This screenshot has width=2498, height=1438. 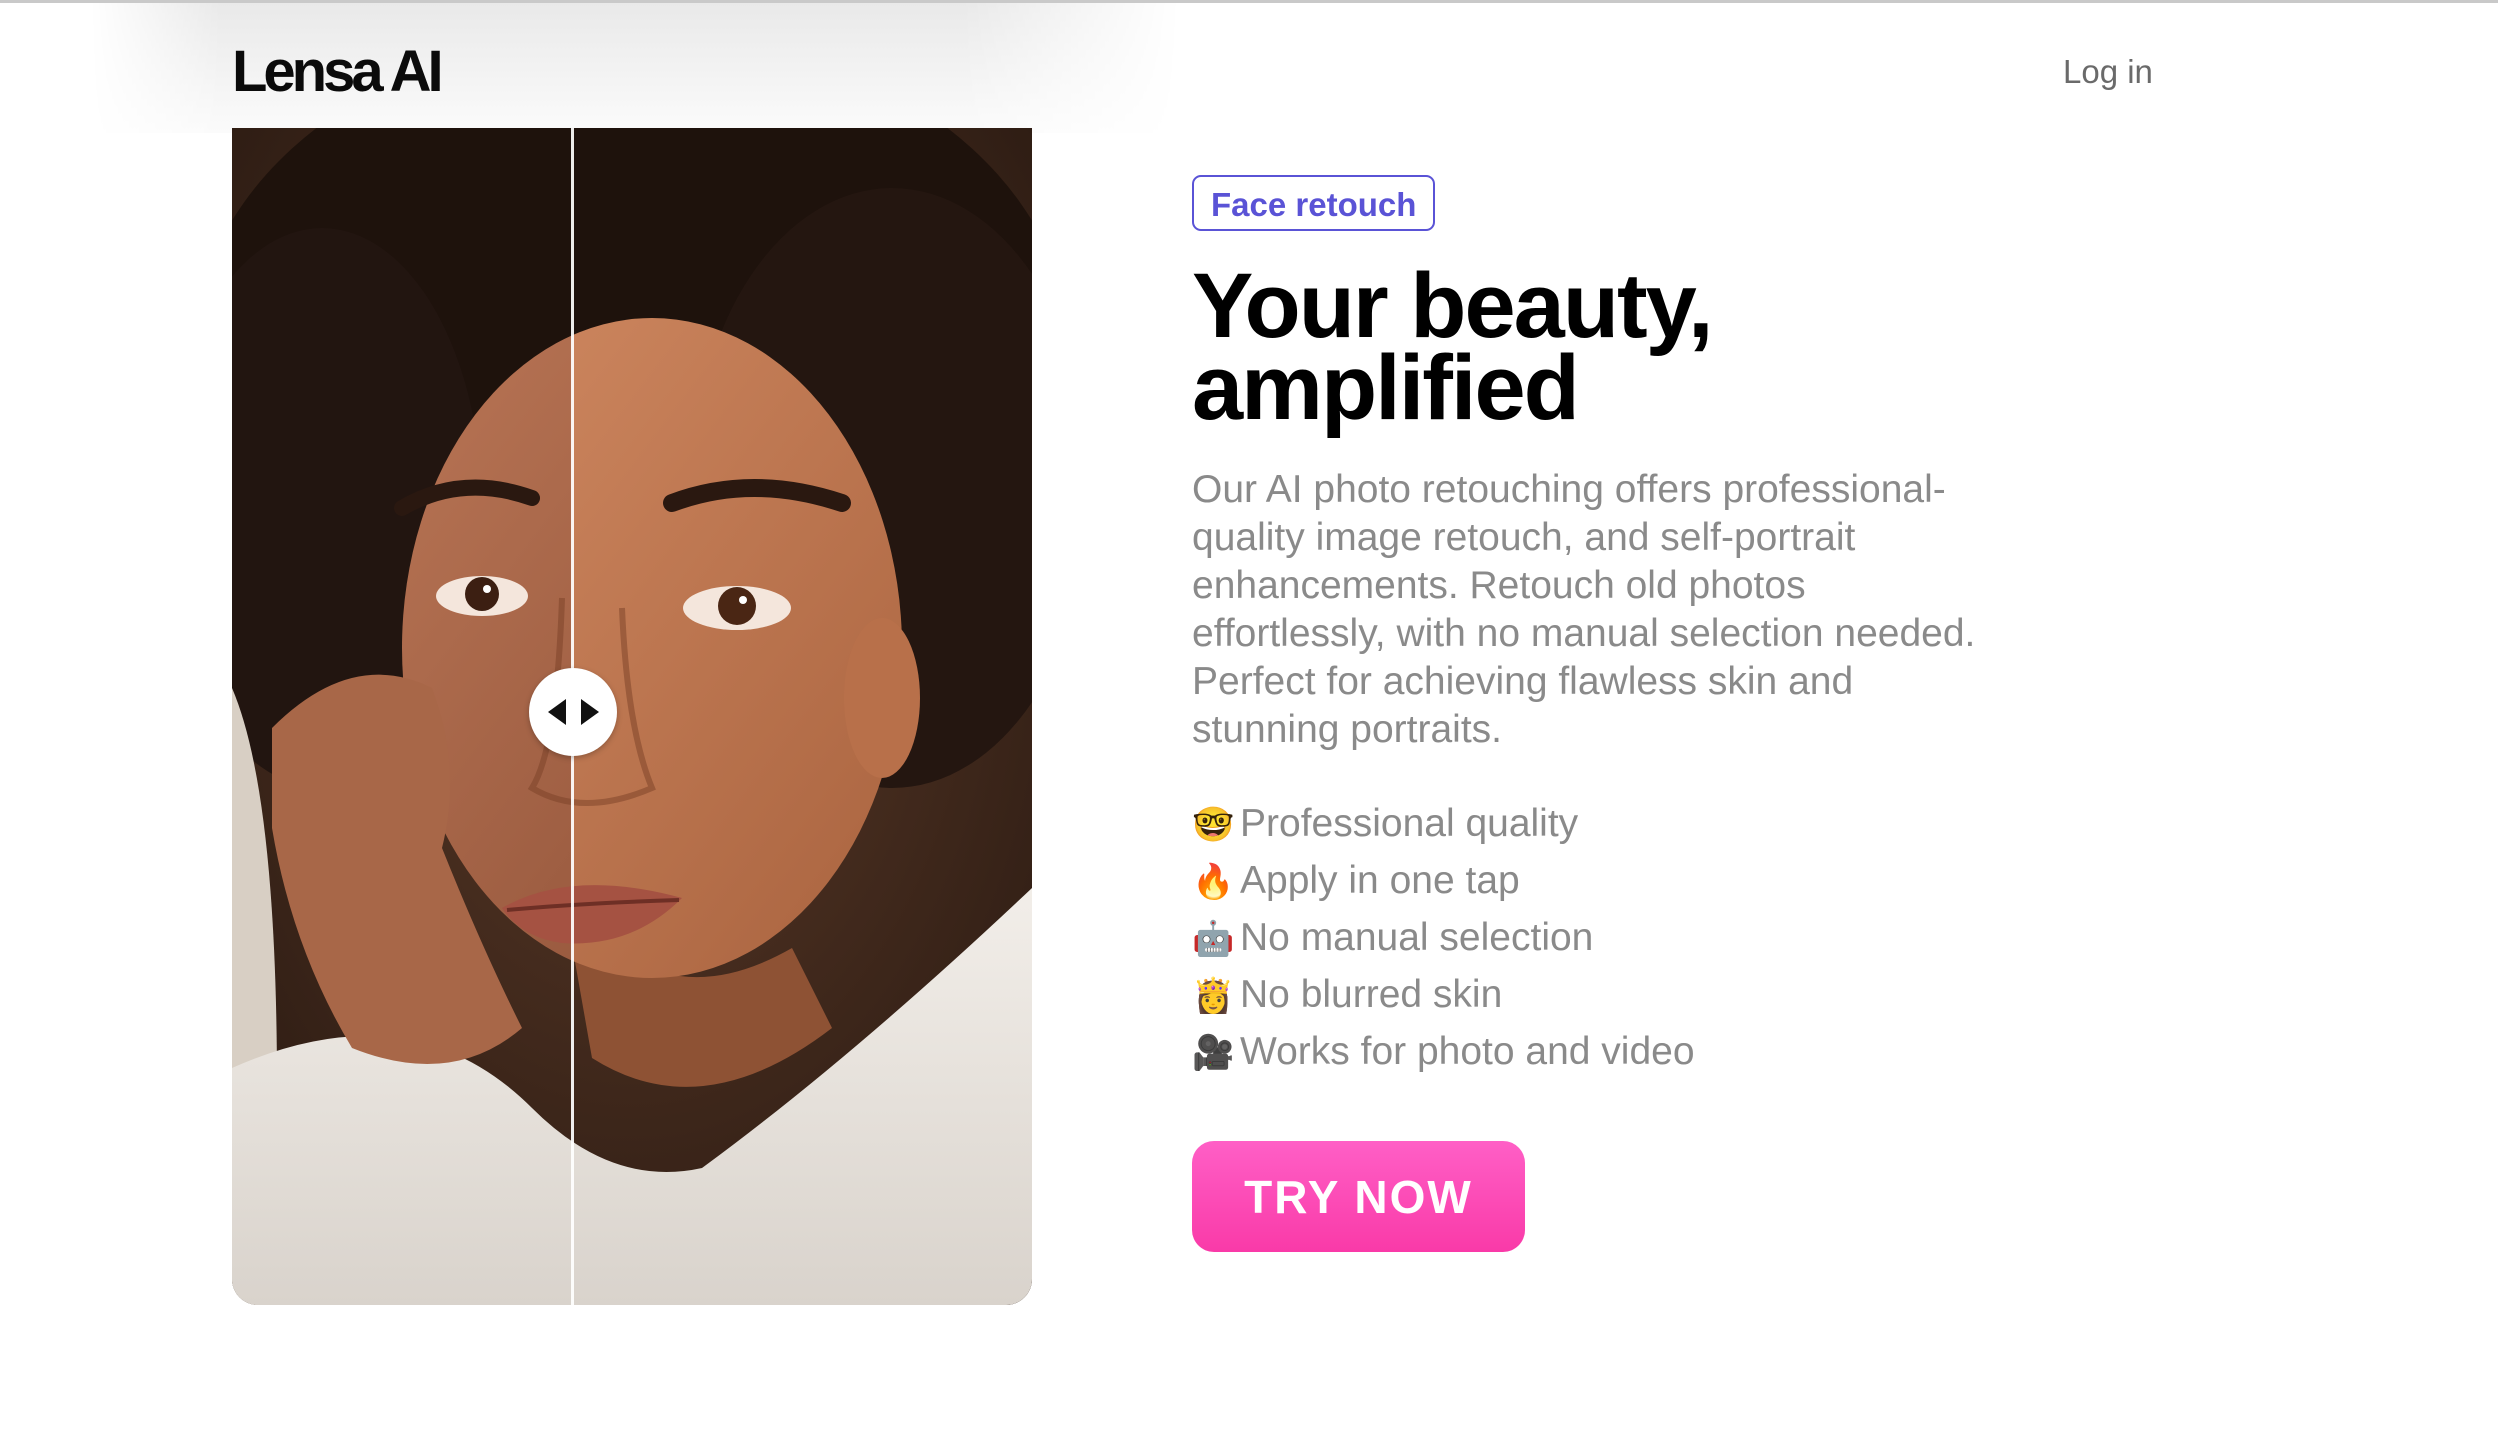 I want to click on list-item: 🤖 No manual selection, so click(x=1443, y=938).